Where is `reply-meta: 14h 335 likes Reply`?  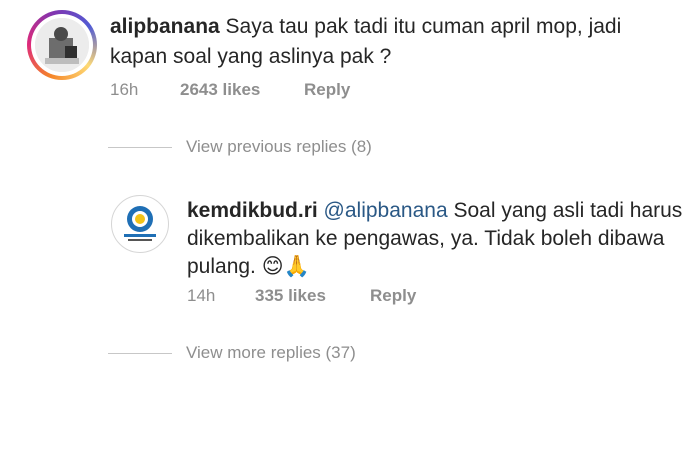 reply-meta: 14h 335 likes Reply is located at coordinates (337, 298).